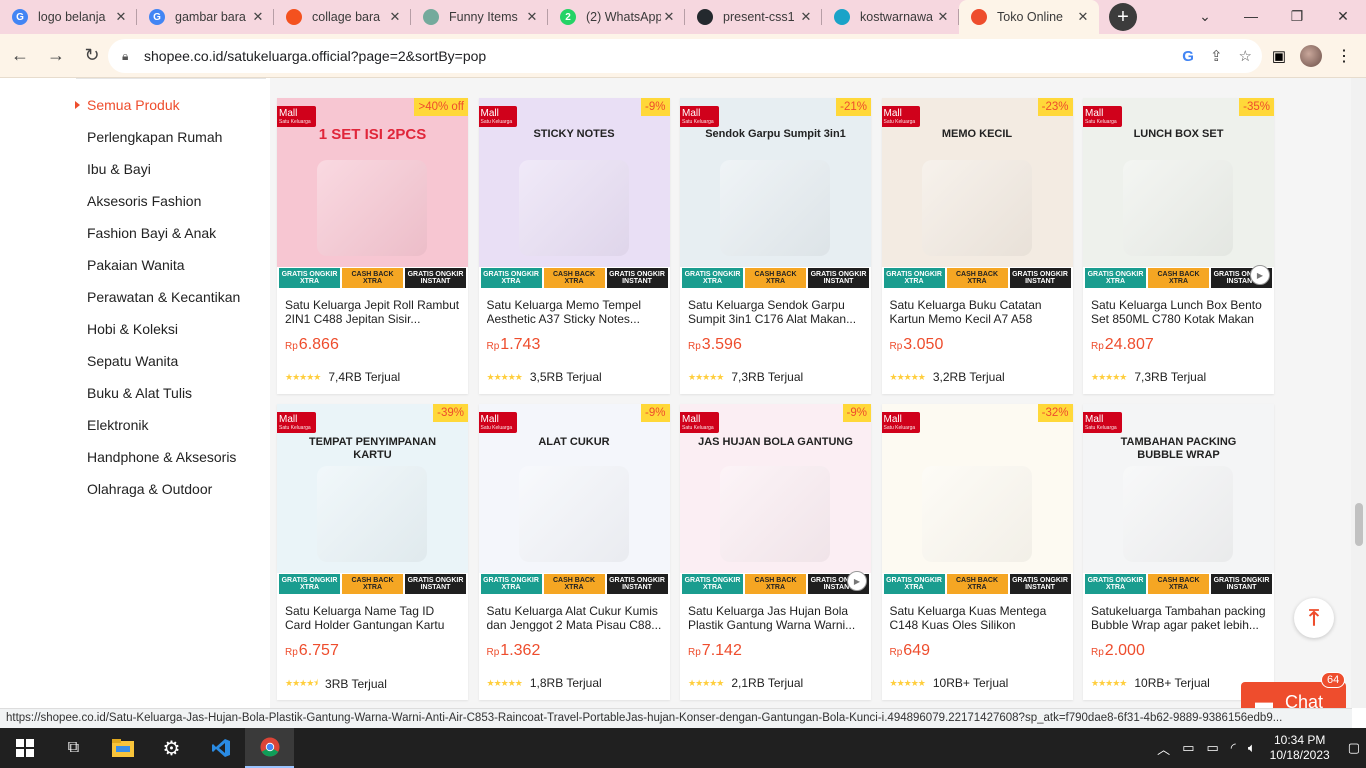 The height and width of the screenshot is (768, 1366). What do you see at coordinates (1343, 16) in the screenshot?
I see `close-window-button: ✕` at bounding box center [1343, 16].